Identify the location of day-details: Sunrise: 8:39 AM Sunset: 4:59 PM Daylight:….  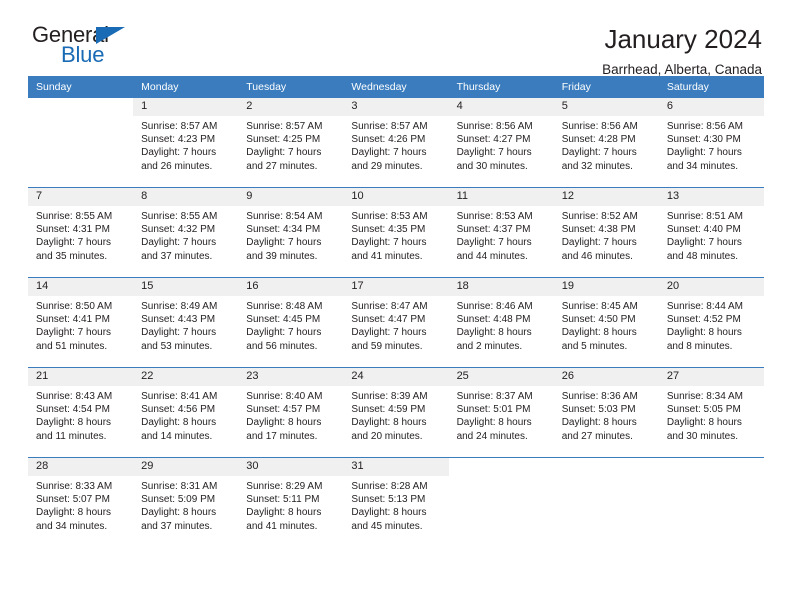
(395, 414).